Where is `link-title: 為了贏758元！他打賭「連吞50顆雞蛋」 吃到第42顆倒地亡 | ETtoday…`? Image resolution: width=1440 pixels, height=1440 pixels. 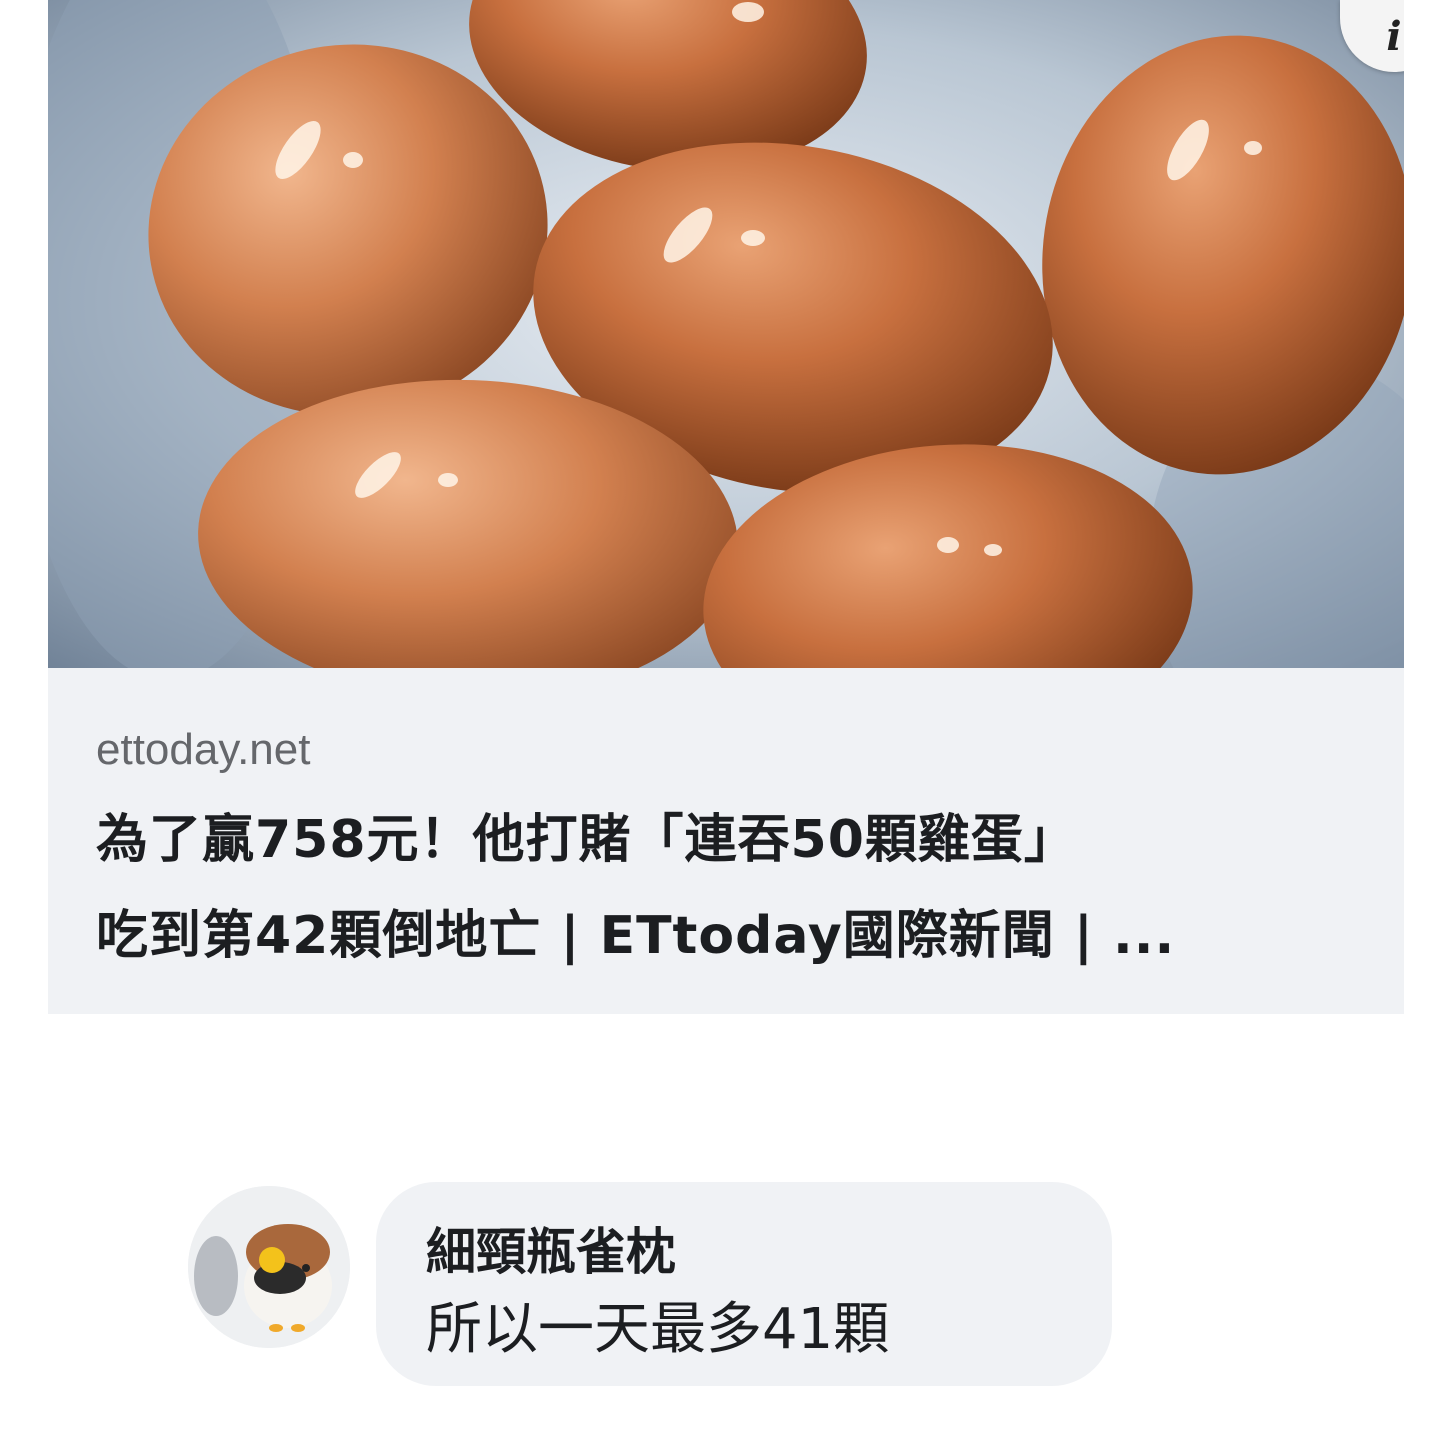
link-title: 為了贏758元！他打賭「連吞50顆雞蛋」 吃到第42顆倒地亡 | ETtoday… is located at coordinates (726, 888).